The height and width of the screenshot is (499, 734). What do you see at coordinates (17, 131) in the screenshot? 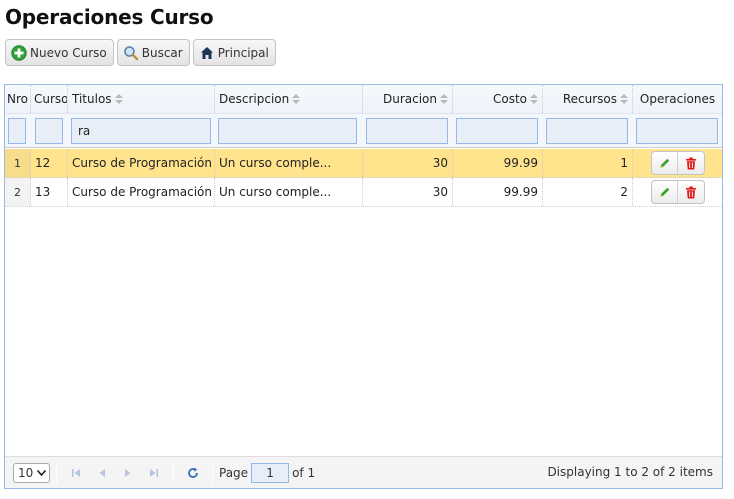
I see `filter-nro-input` at bounding box center [17, 131].